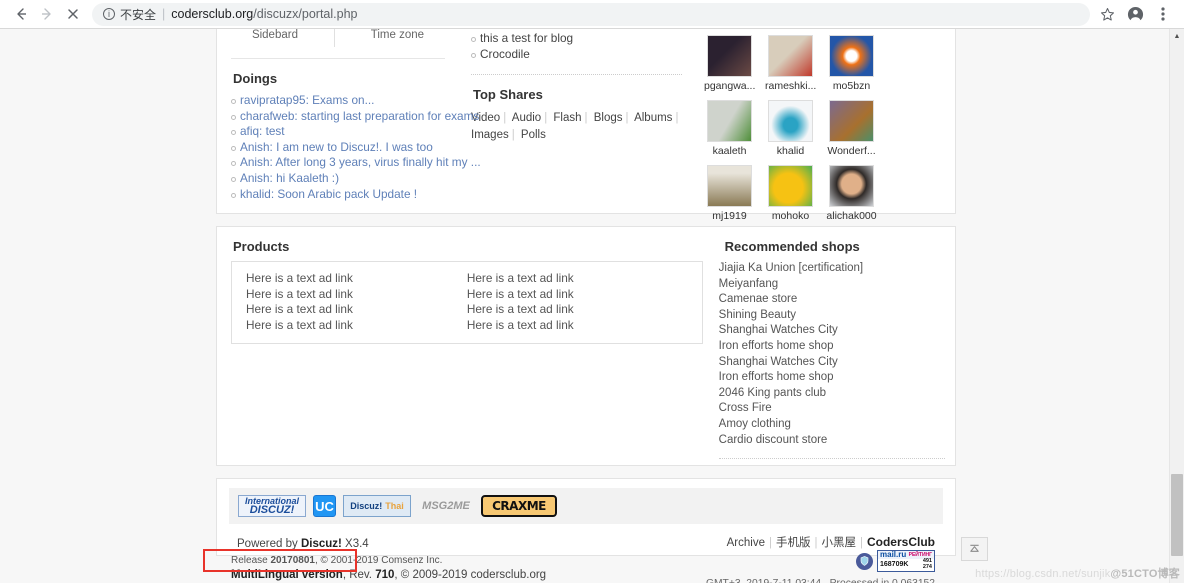  Describe the element at coordinates (292, 560) in the screenshot. I see `release-number: 20170801` at that location.